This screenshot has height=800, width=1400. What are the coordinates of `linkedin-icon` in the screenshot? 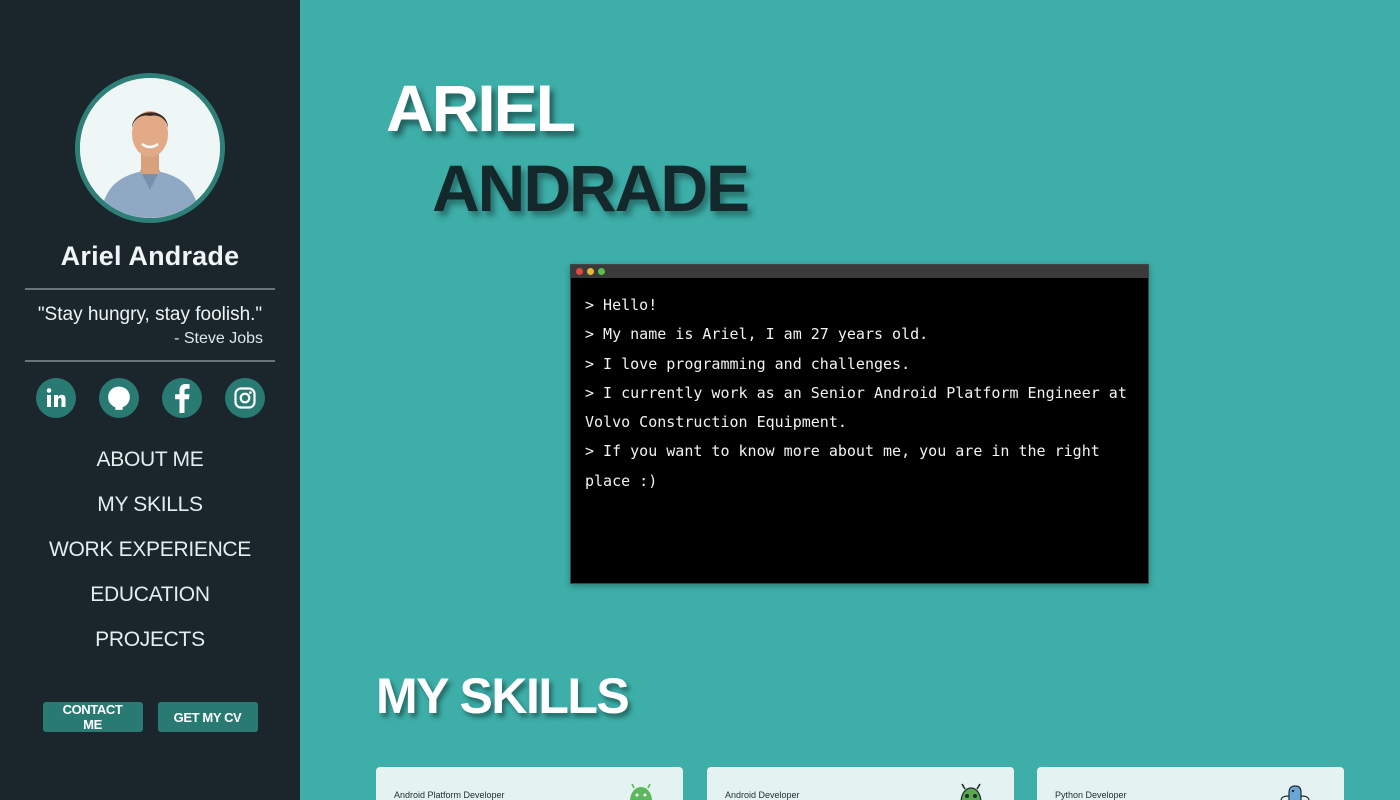 It's located at (55, 398).